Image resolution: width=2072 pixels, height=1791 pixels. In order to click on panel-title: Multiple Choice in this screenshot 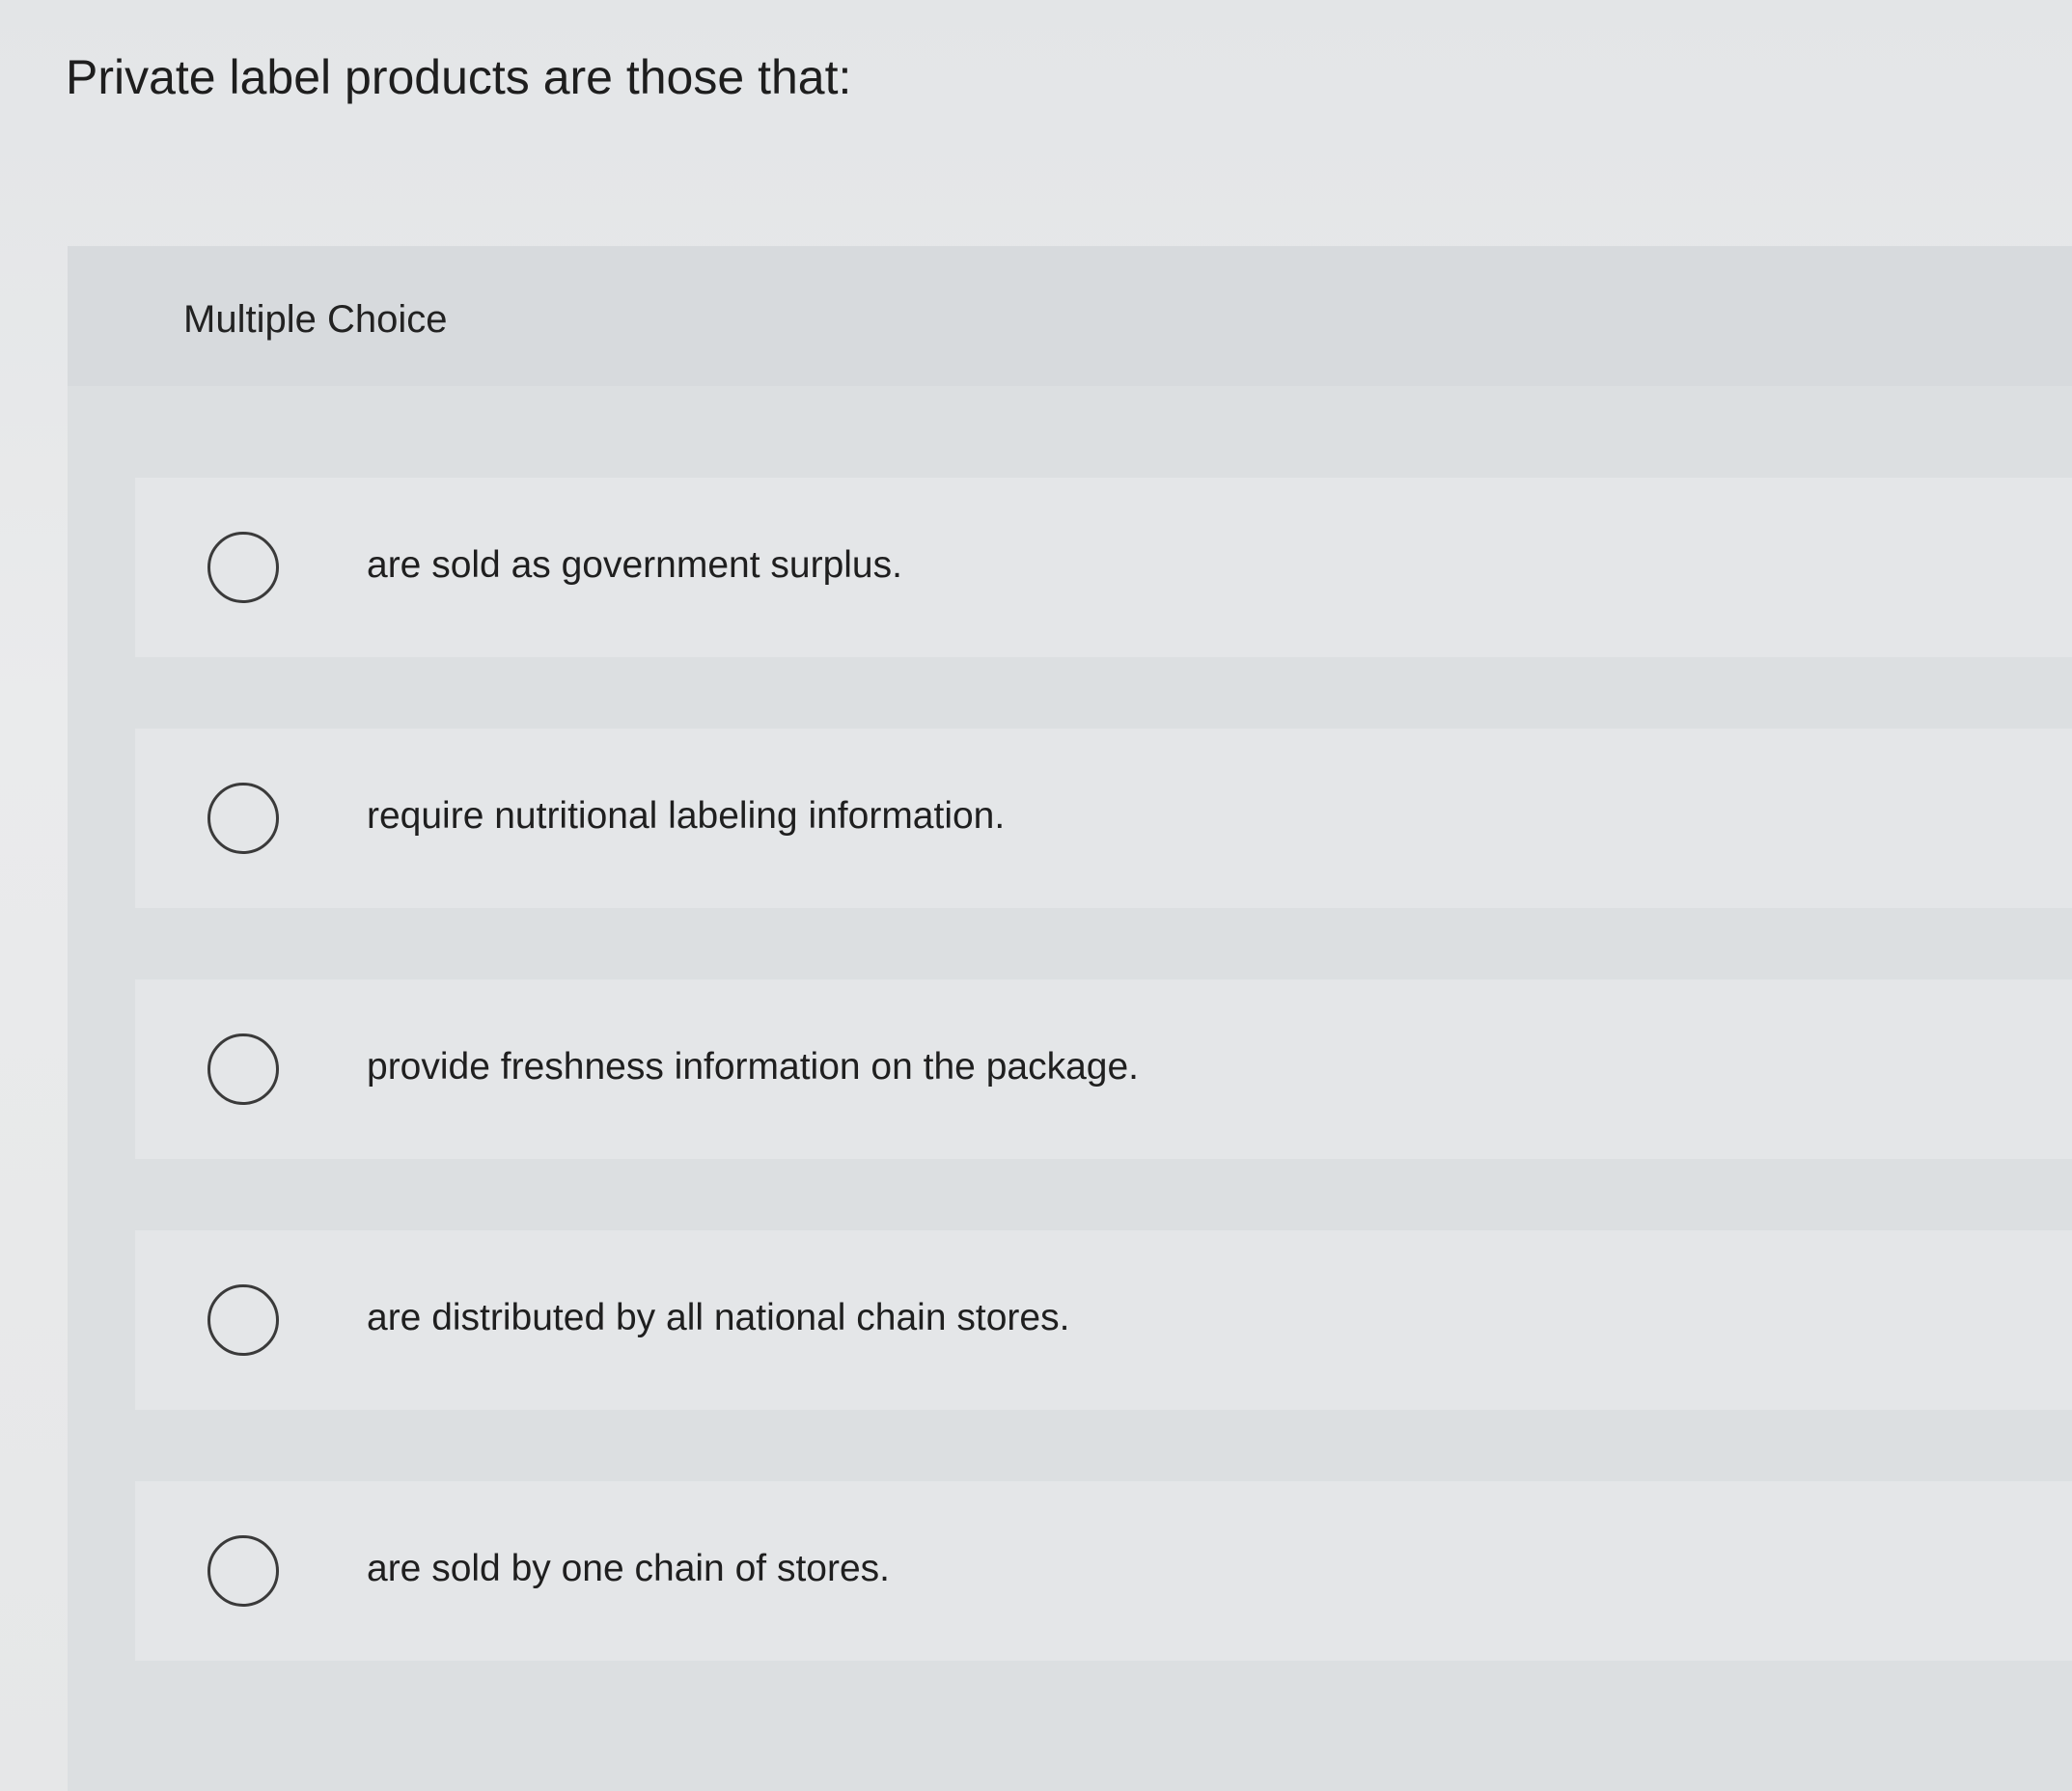, I will do `click(315, 320)`.